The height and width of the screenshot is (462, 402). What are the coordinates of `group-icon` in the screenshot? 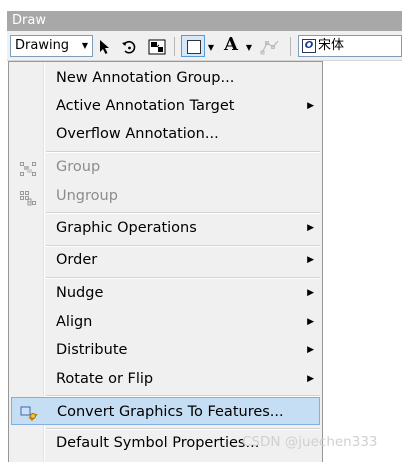 It's located at (28, 167).